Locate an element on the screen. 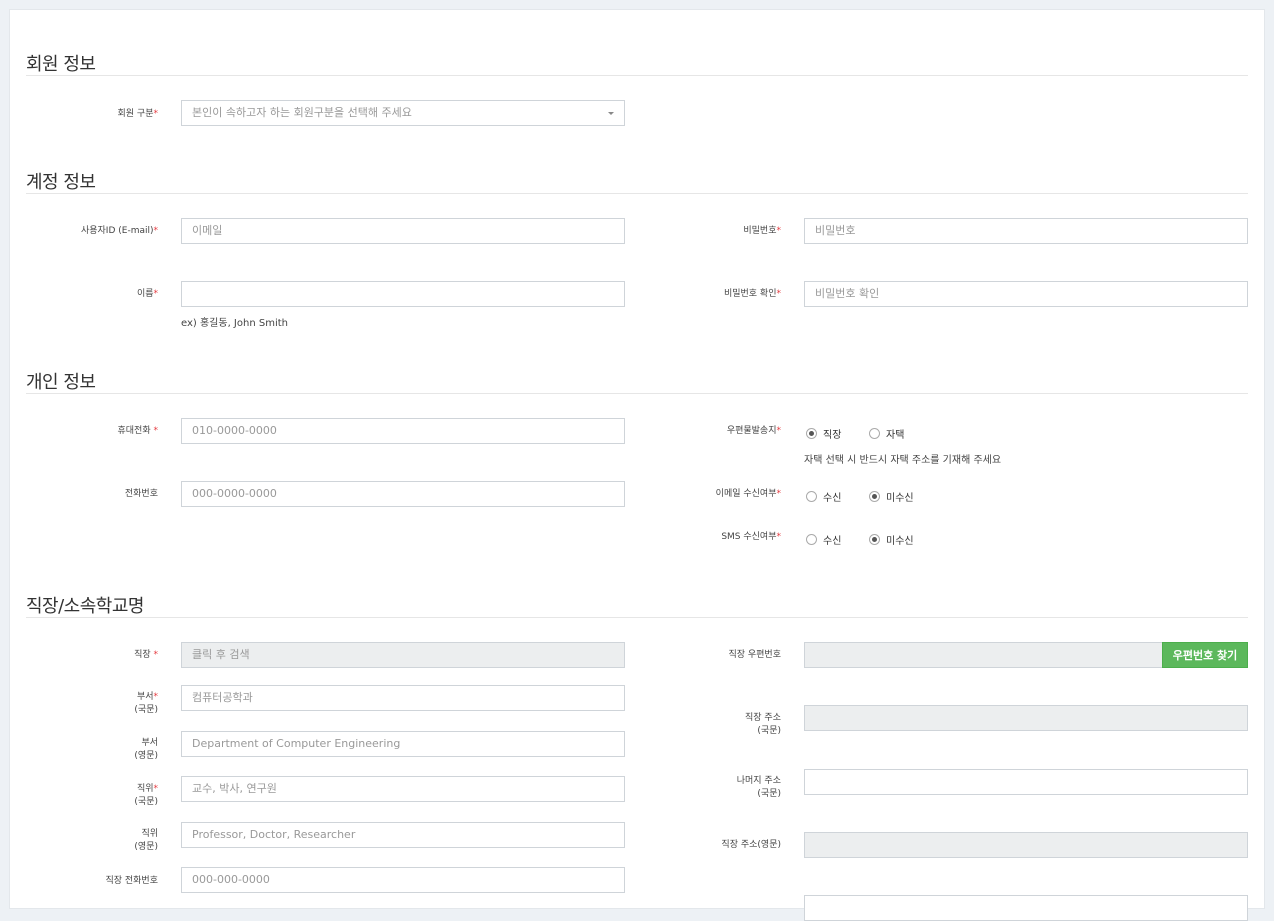  work-address-kr-field is located at coordinates (1026, 718).